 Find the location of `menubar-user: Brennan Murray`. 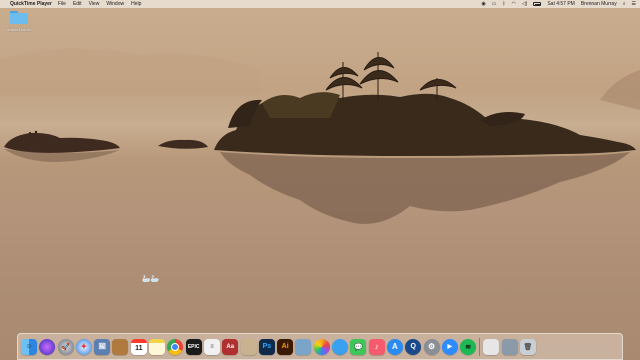

menubar-user: Brennan Murray is located at coordinates (599, 4).